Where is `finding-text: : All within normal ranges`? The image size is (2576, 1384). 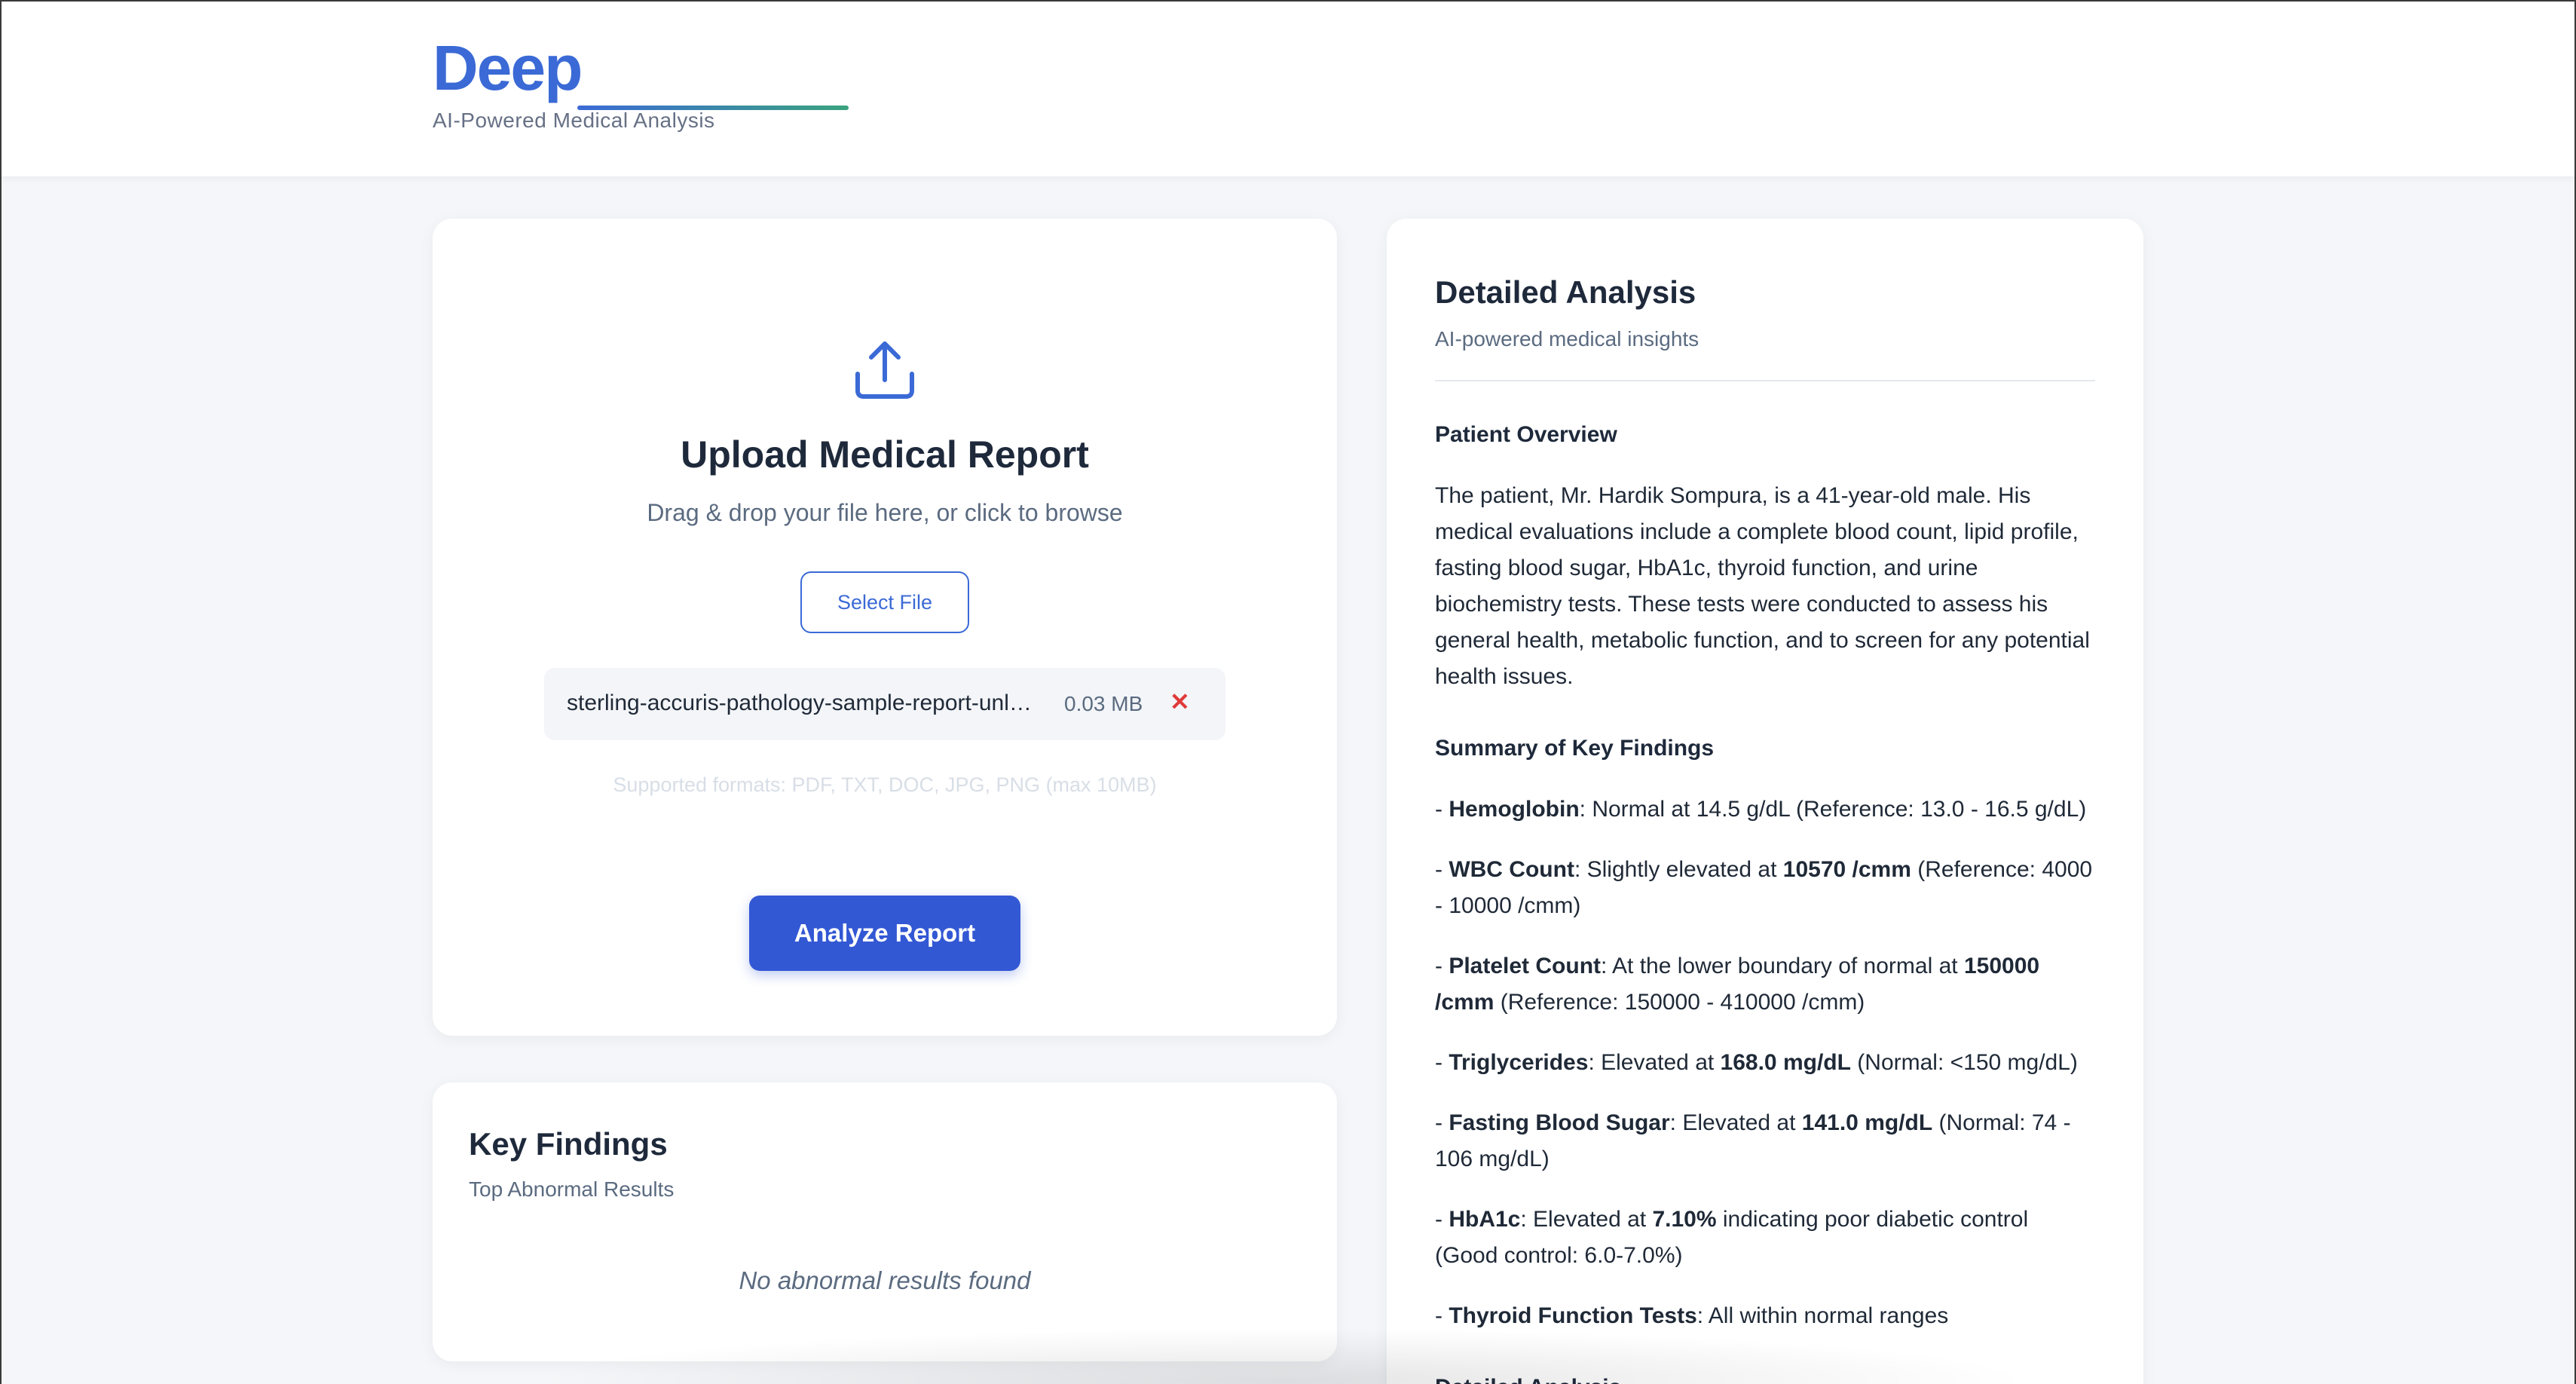 finding-text: : All within normal ranges is located at coordinates (1823, 1315).